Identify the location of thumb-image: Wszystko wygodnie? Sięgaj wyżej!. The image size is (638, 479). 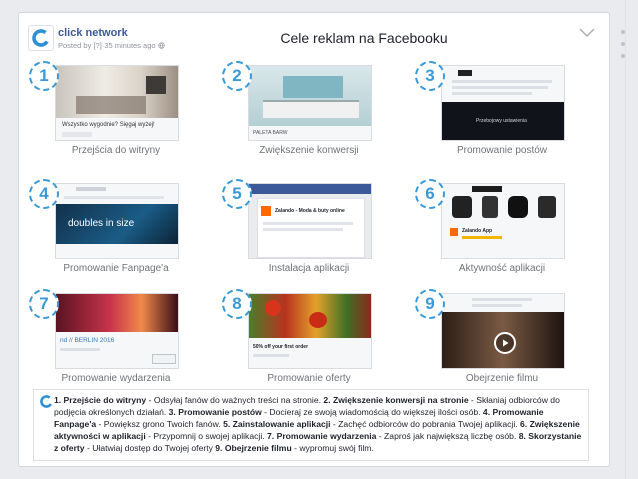
(117, 103).